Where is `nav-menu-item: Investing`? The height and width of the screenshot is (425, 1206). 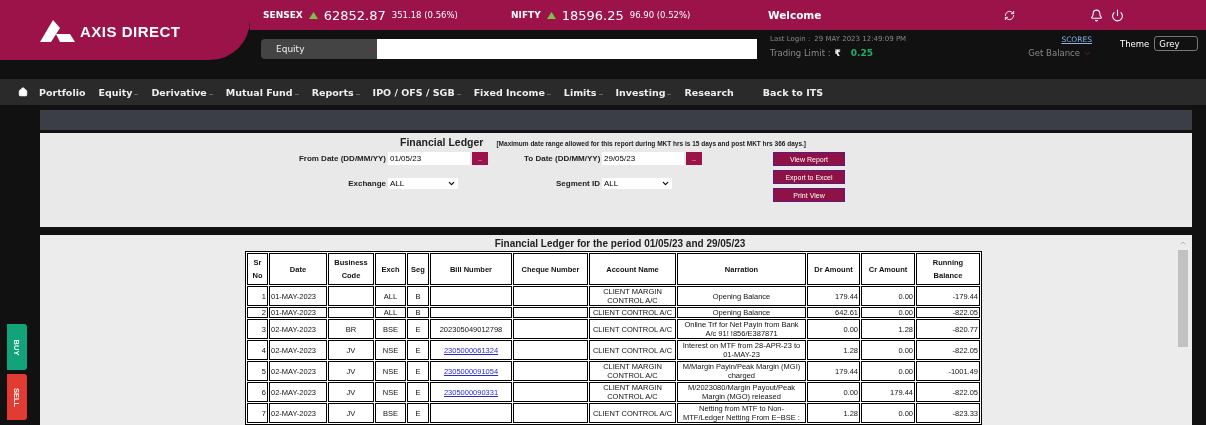 nav-menu-item: Investing is located at coordinates (643, 92).